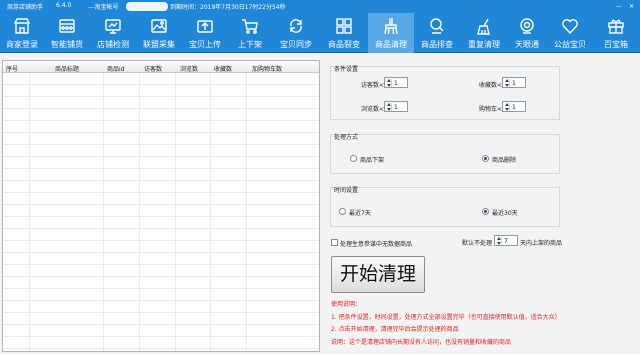 This screenshot has width=640, height=354. Describe the element at coordinates (484, 44) in the screenshot. I see `tab-label: 重复清理` at that location.